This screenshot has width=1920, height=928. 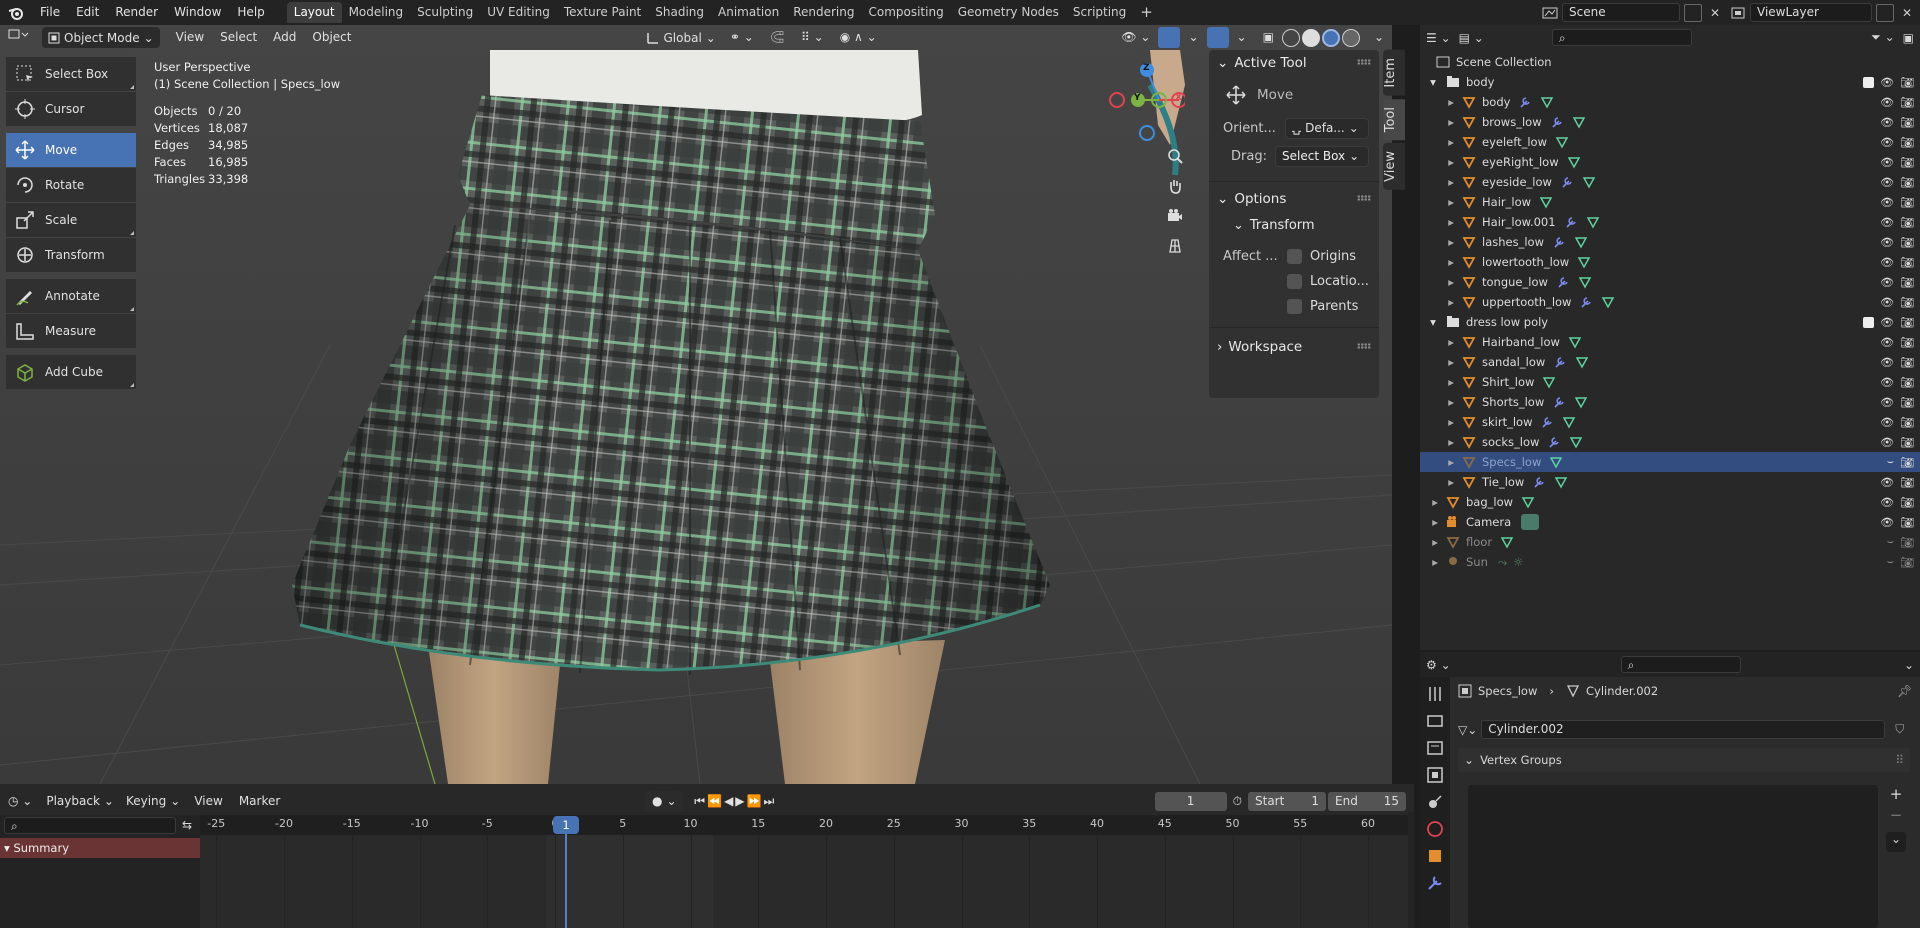 I want to click on play-icon: ▶, so click(x=739, y=801).